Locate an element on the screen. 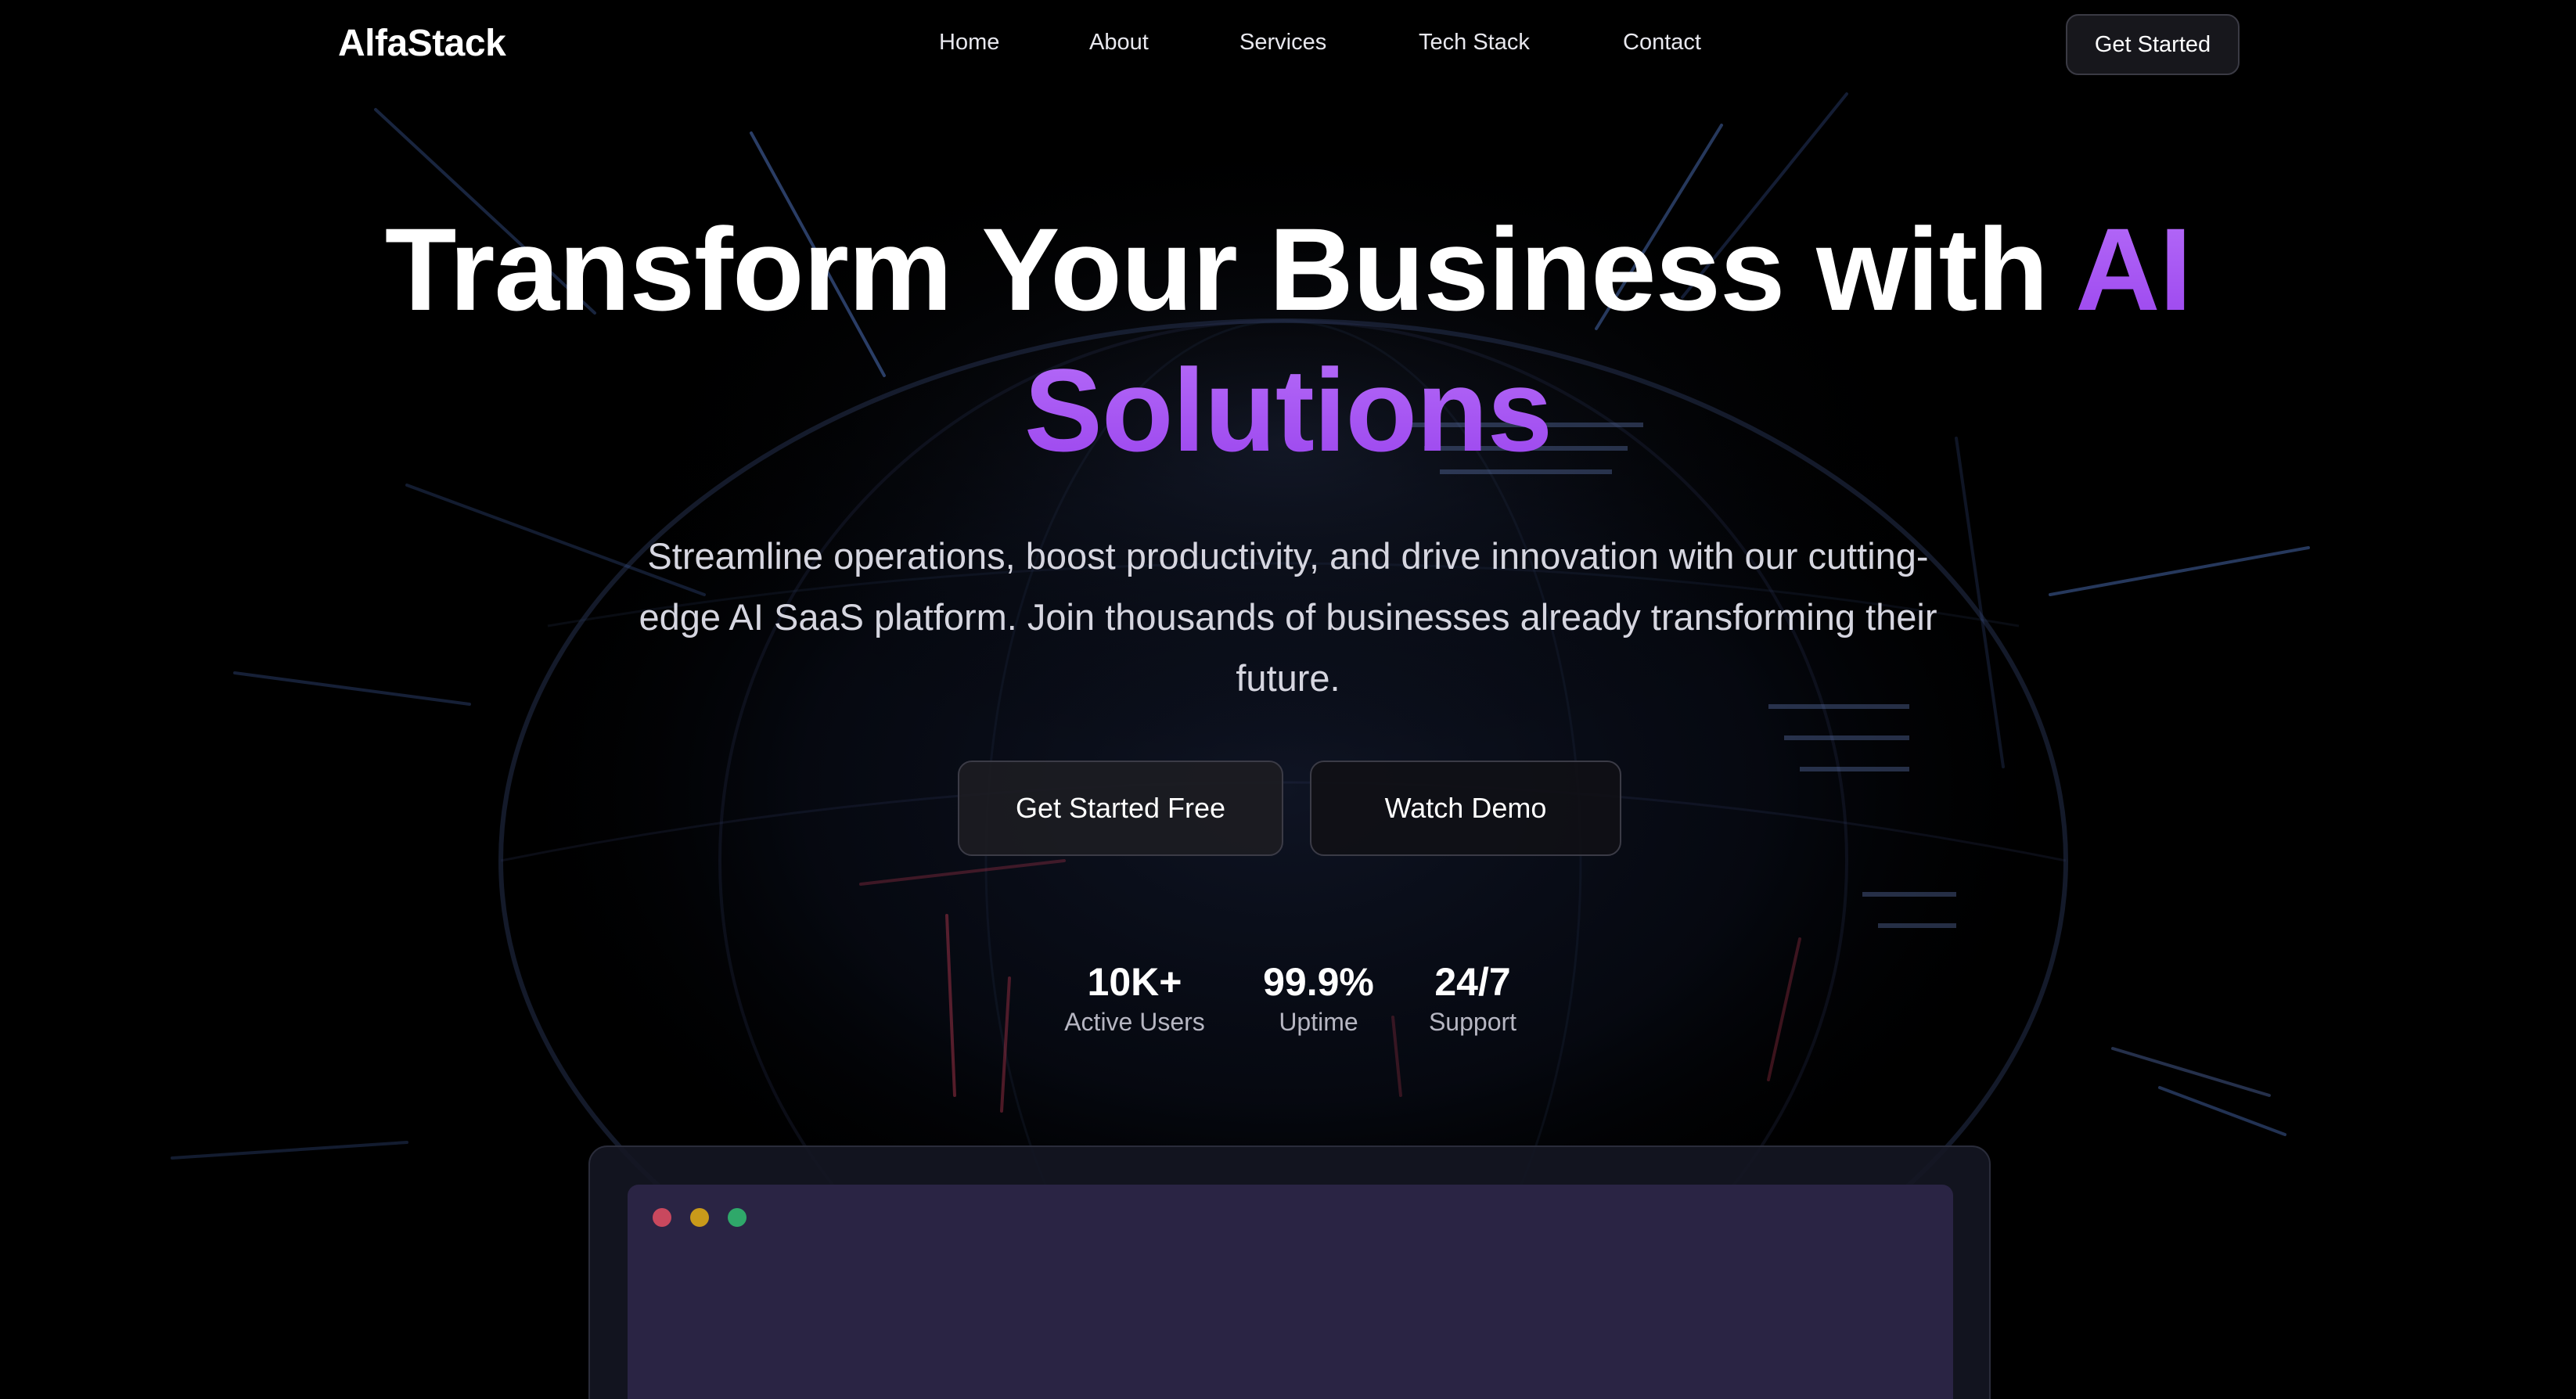 This screenshot has height=1399, width=2576. stat-label: Uptime is located at coordinates (1318, 1022).